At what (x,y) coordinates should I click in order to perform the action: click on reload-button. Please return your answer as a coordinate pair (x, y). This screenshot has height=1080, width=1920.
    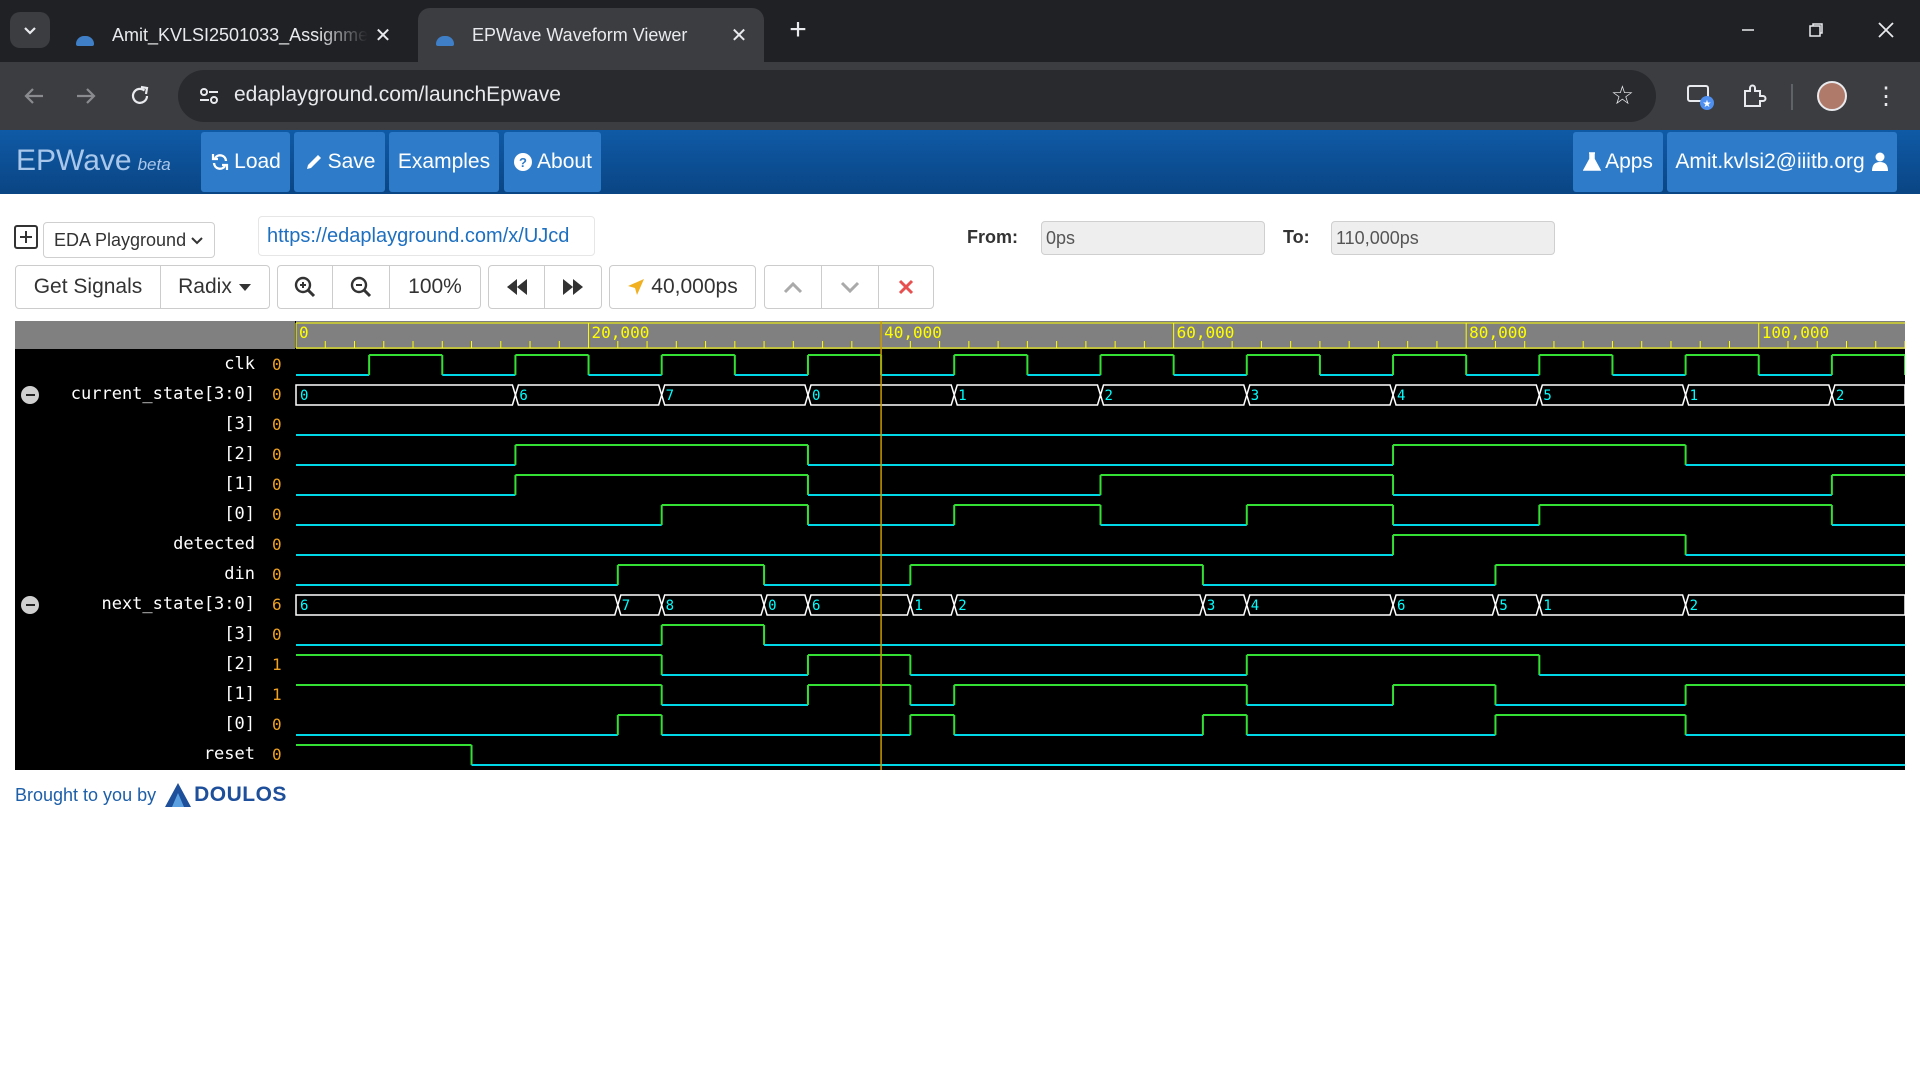
    Looking at the image, I should click on (140, 96).